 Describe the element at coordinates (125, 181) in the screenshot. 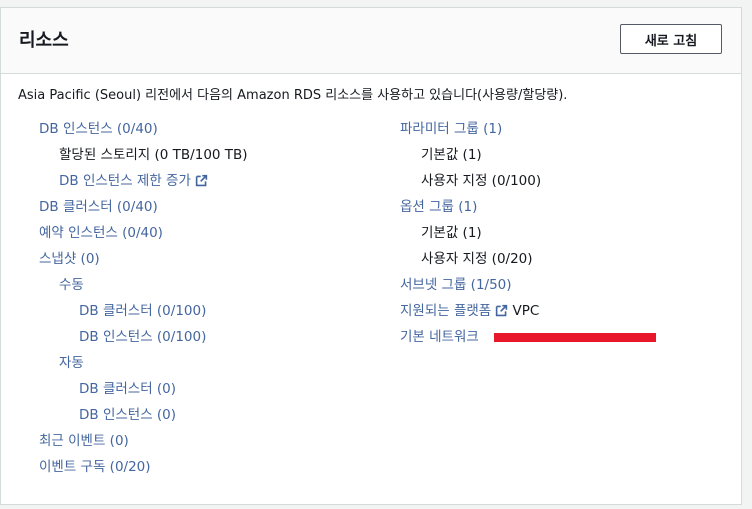

I see `increase-instance-limit-label: DB 인스턴스 제한 증가` at that location.